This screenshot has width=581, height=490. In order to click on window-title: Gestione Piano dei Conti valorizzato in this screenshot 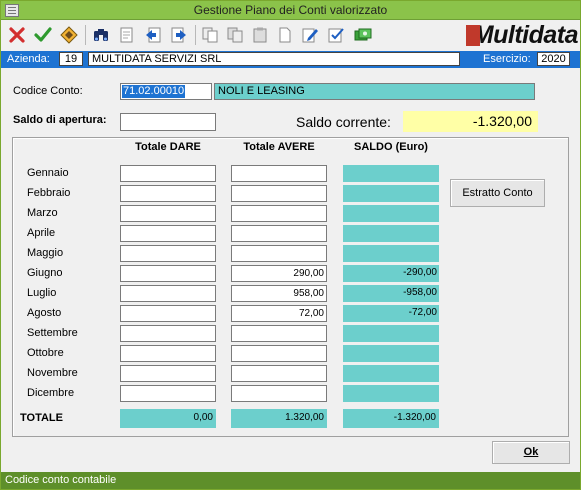, I will do `click(290, 10)`.